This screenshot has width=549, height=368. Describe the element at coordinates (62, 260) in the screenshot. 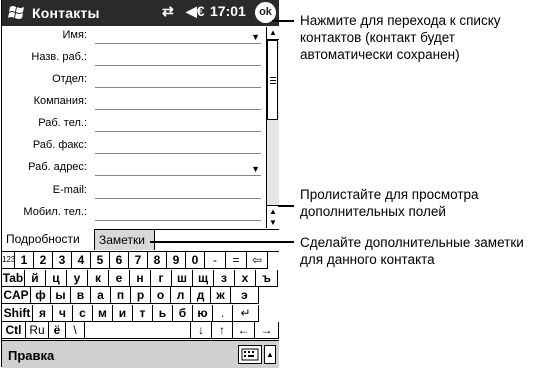

I see `key: 3` at that location.